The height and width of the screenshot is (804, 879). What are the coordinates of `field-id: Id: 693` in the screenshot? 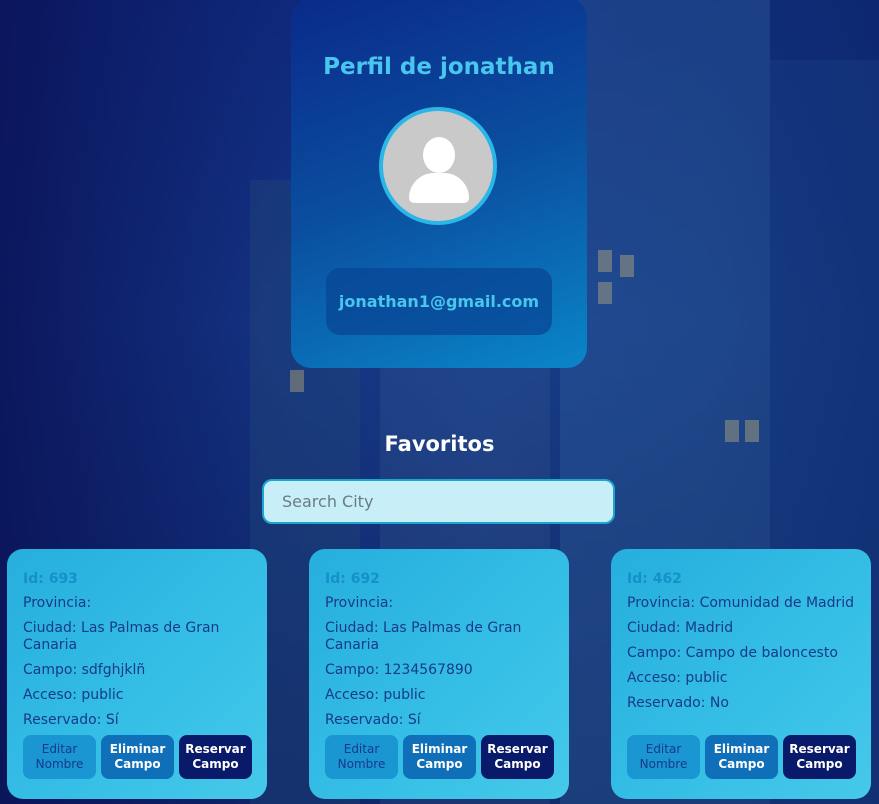 It's located at (50, 579).